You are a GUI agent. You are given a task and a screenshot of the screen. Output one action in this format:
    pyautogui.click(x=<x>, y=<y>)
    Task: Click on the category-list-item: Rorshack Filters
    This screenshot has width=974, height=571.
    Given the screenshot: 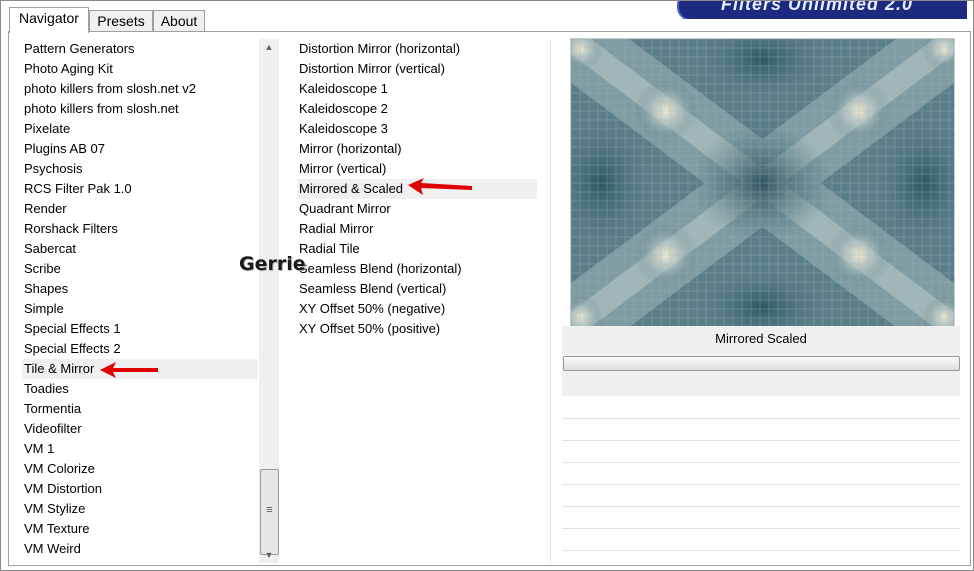 What is the action you would take?
    pyautogui.click(x=140, y=229)
    